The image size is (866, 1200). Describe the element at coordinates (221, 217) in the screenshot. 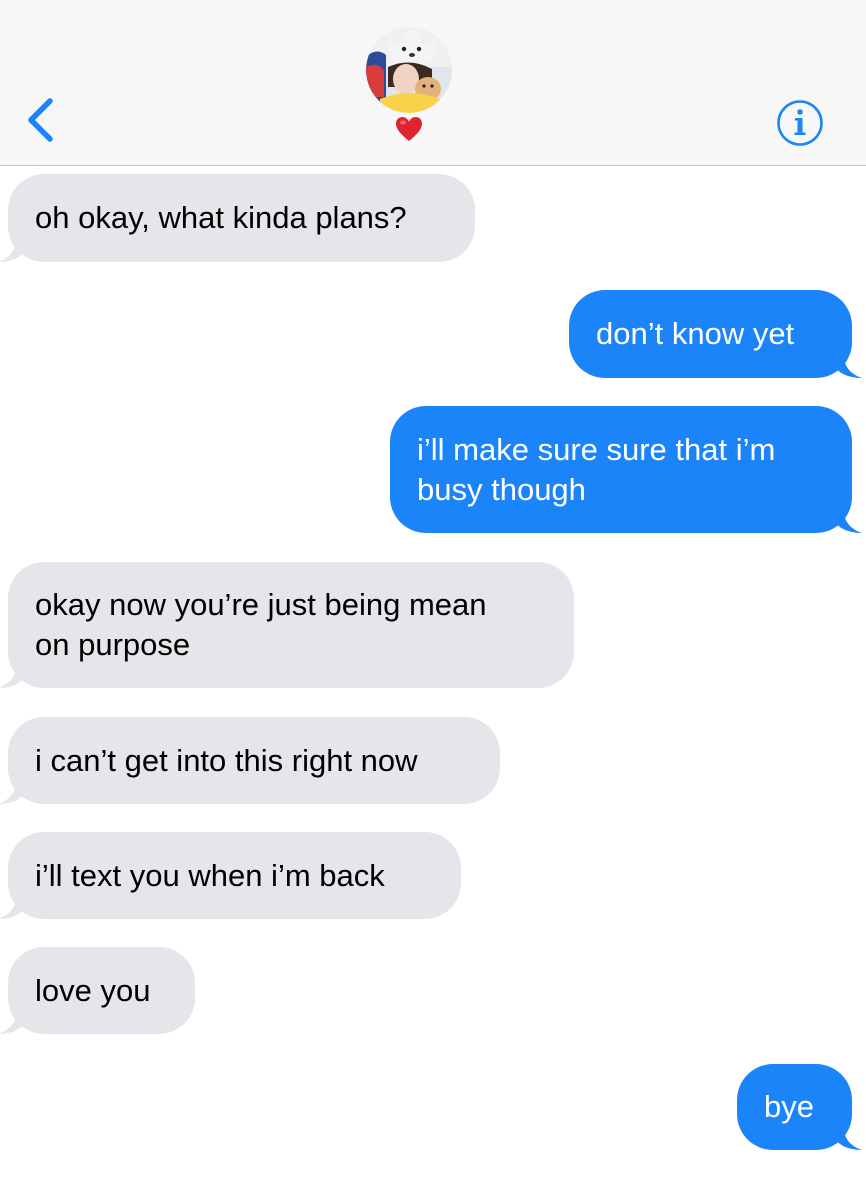

I see `message-text: oh okay, what kinda plans?` at that location.